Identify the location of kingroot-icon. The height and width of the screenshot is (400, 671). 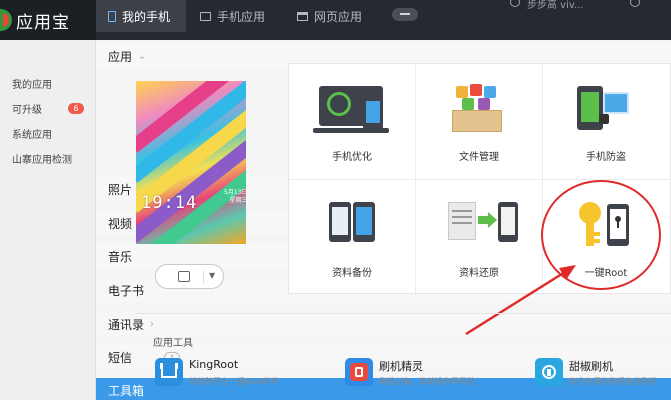
(169, 372).